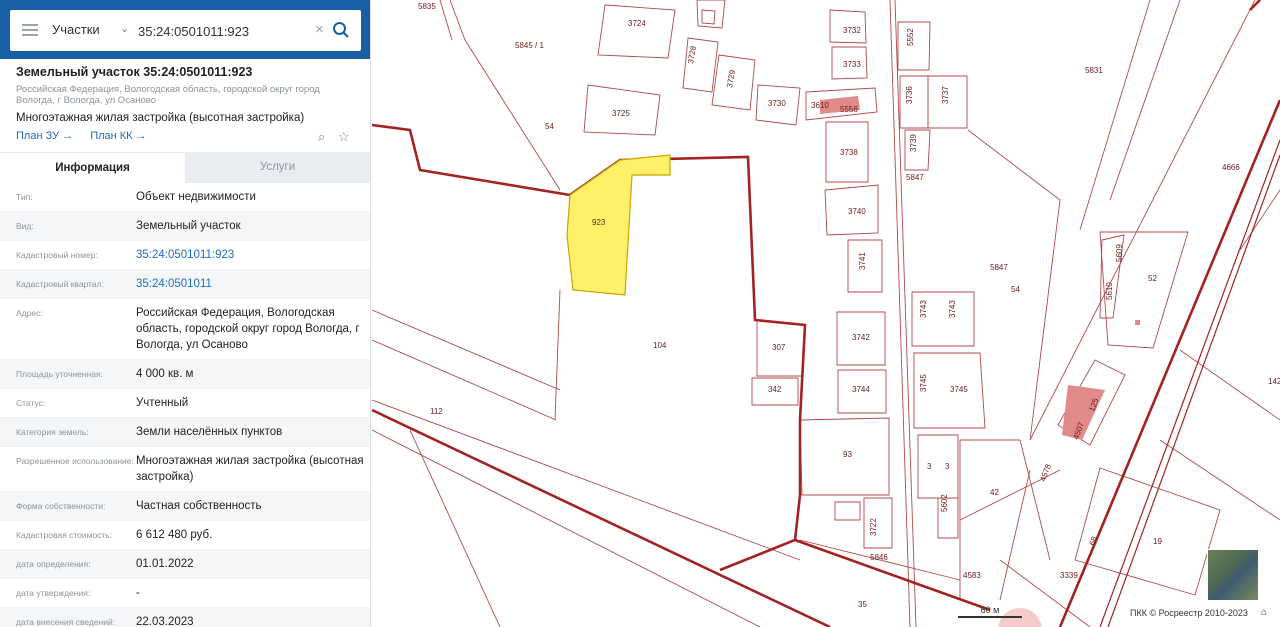 The image size is (1280, 627). I want to click on info-value: Земельный участок, so click(188, 226).